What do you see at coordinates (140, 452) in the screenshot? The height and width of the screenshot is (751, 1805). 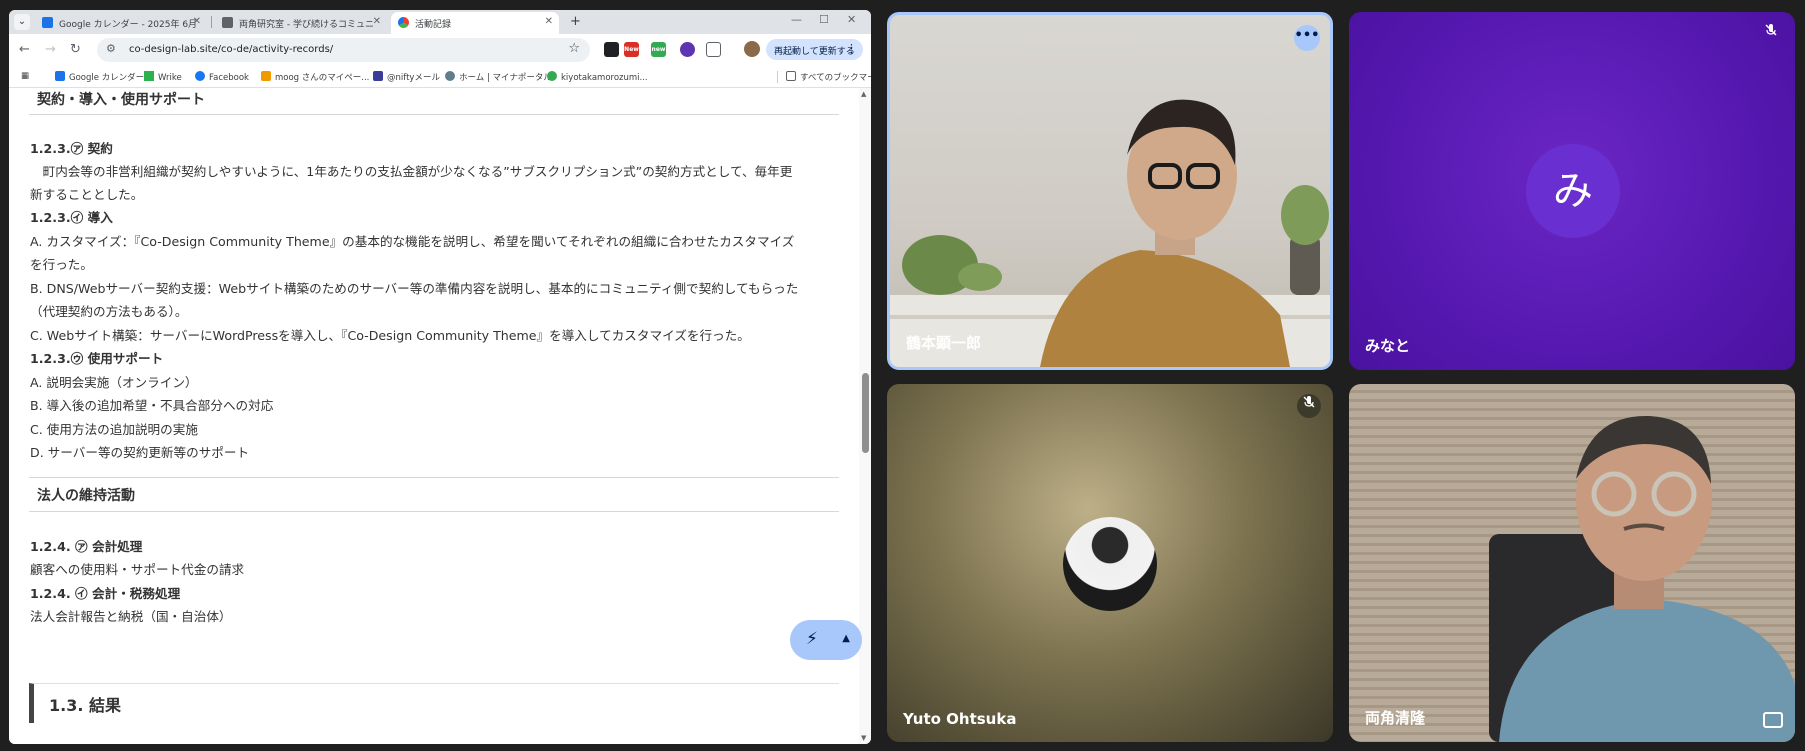 I see `list-item: D. サーバー等の契約更新等のサポート` at bounding box center [140, 452].